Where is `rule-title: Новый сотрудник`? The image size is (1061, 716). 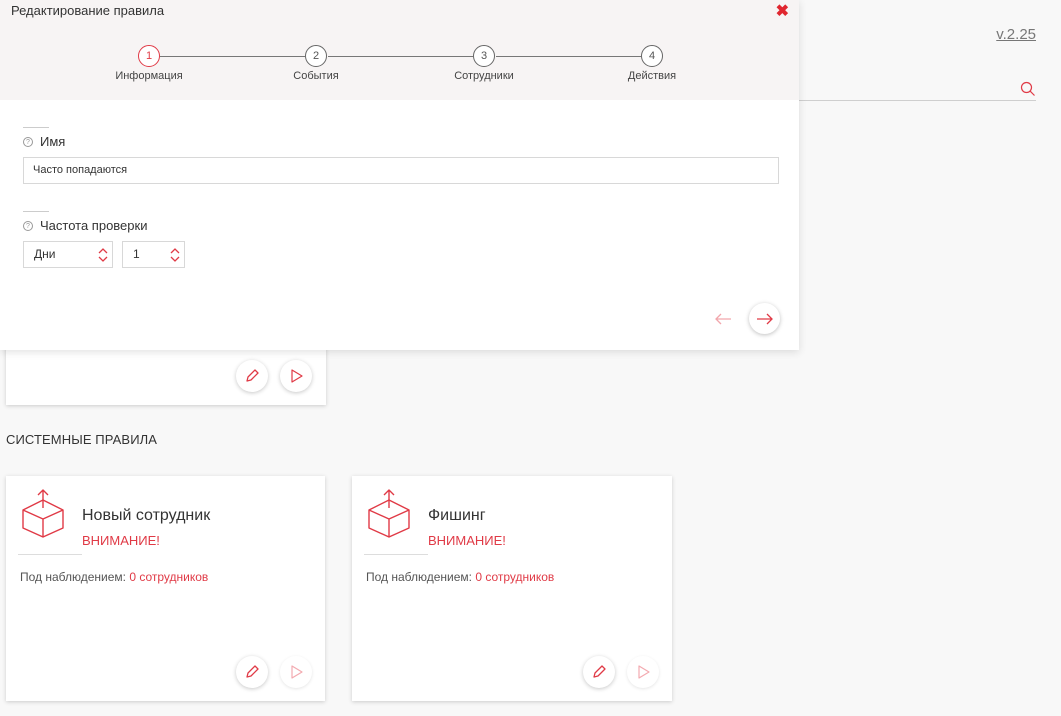 rule-title: Новый сотрудник is located at coordinates (146, 515).